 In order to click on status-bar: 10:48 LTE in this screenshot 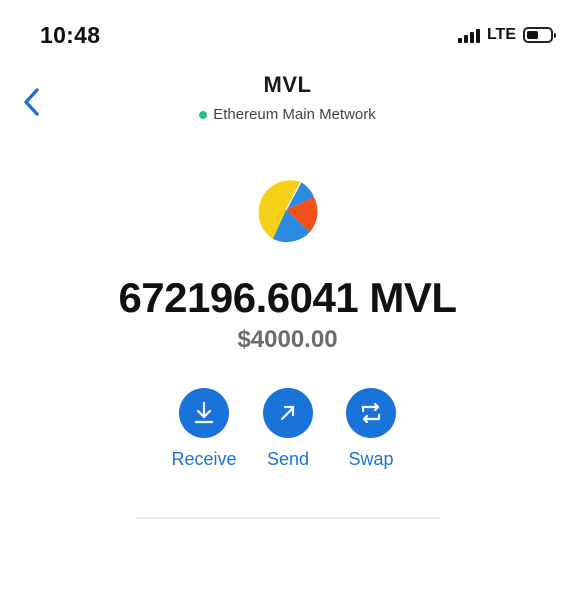, I will do `click(287, 35)`.